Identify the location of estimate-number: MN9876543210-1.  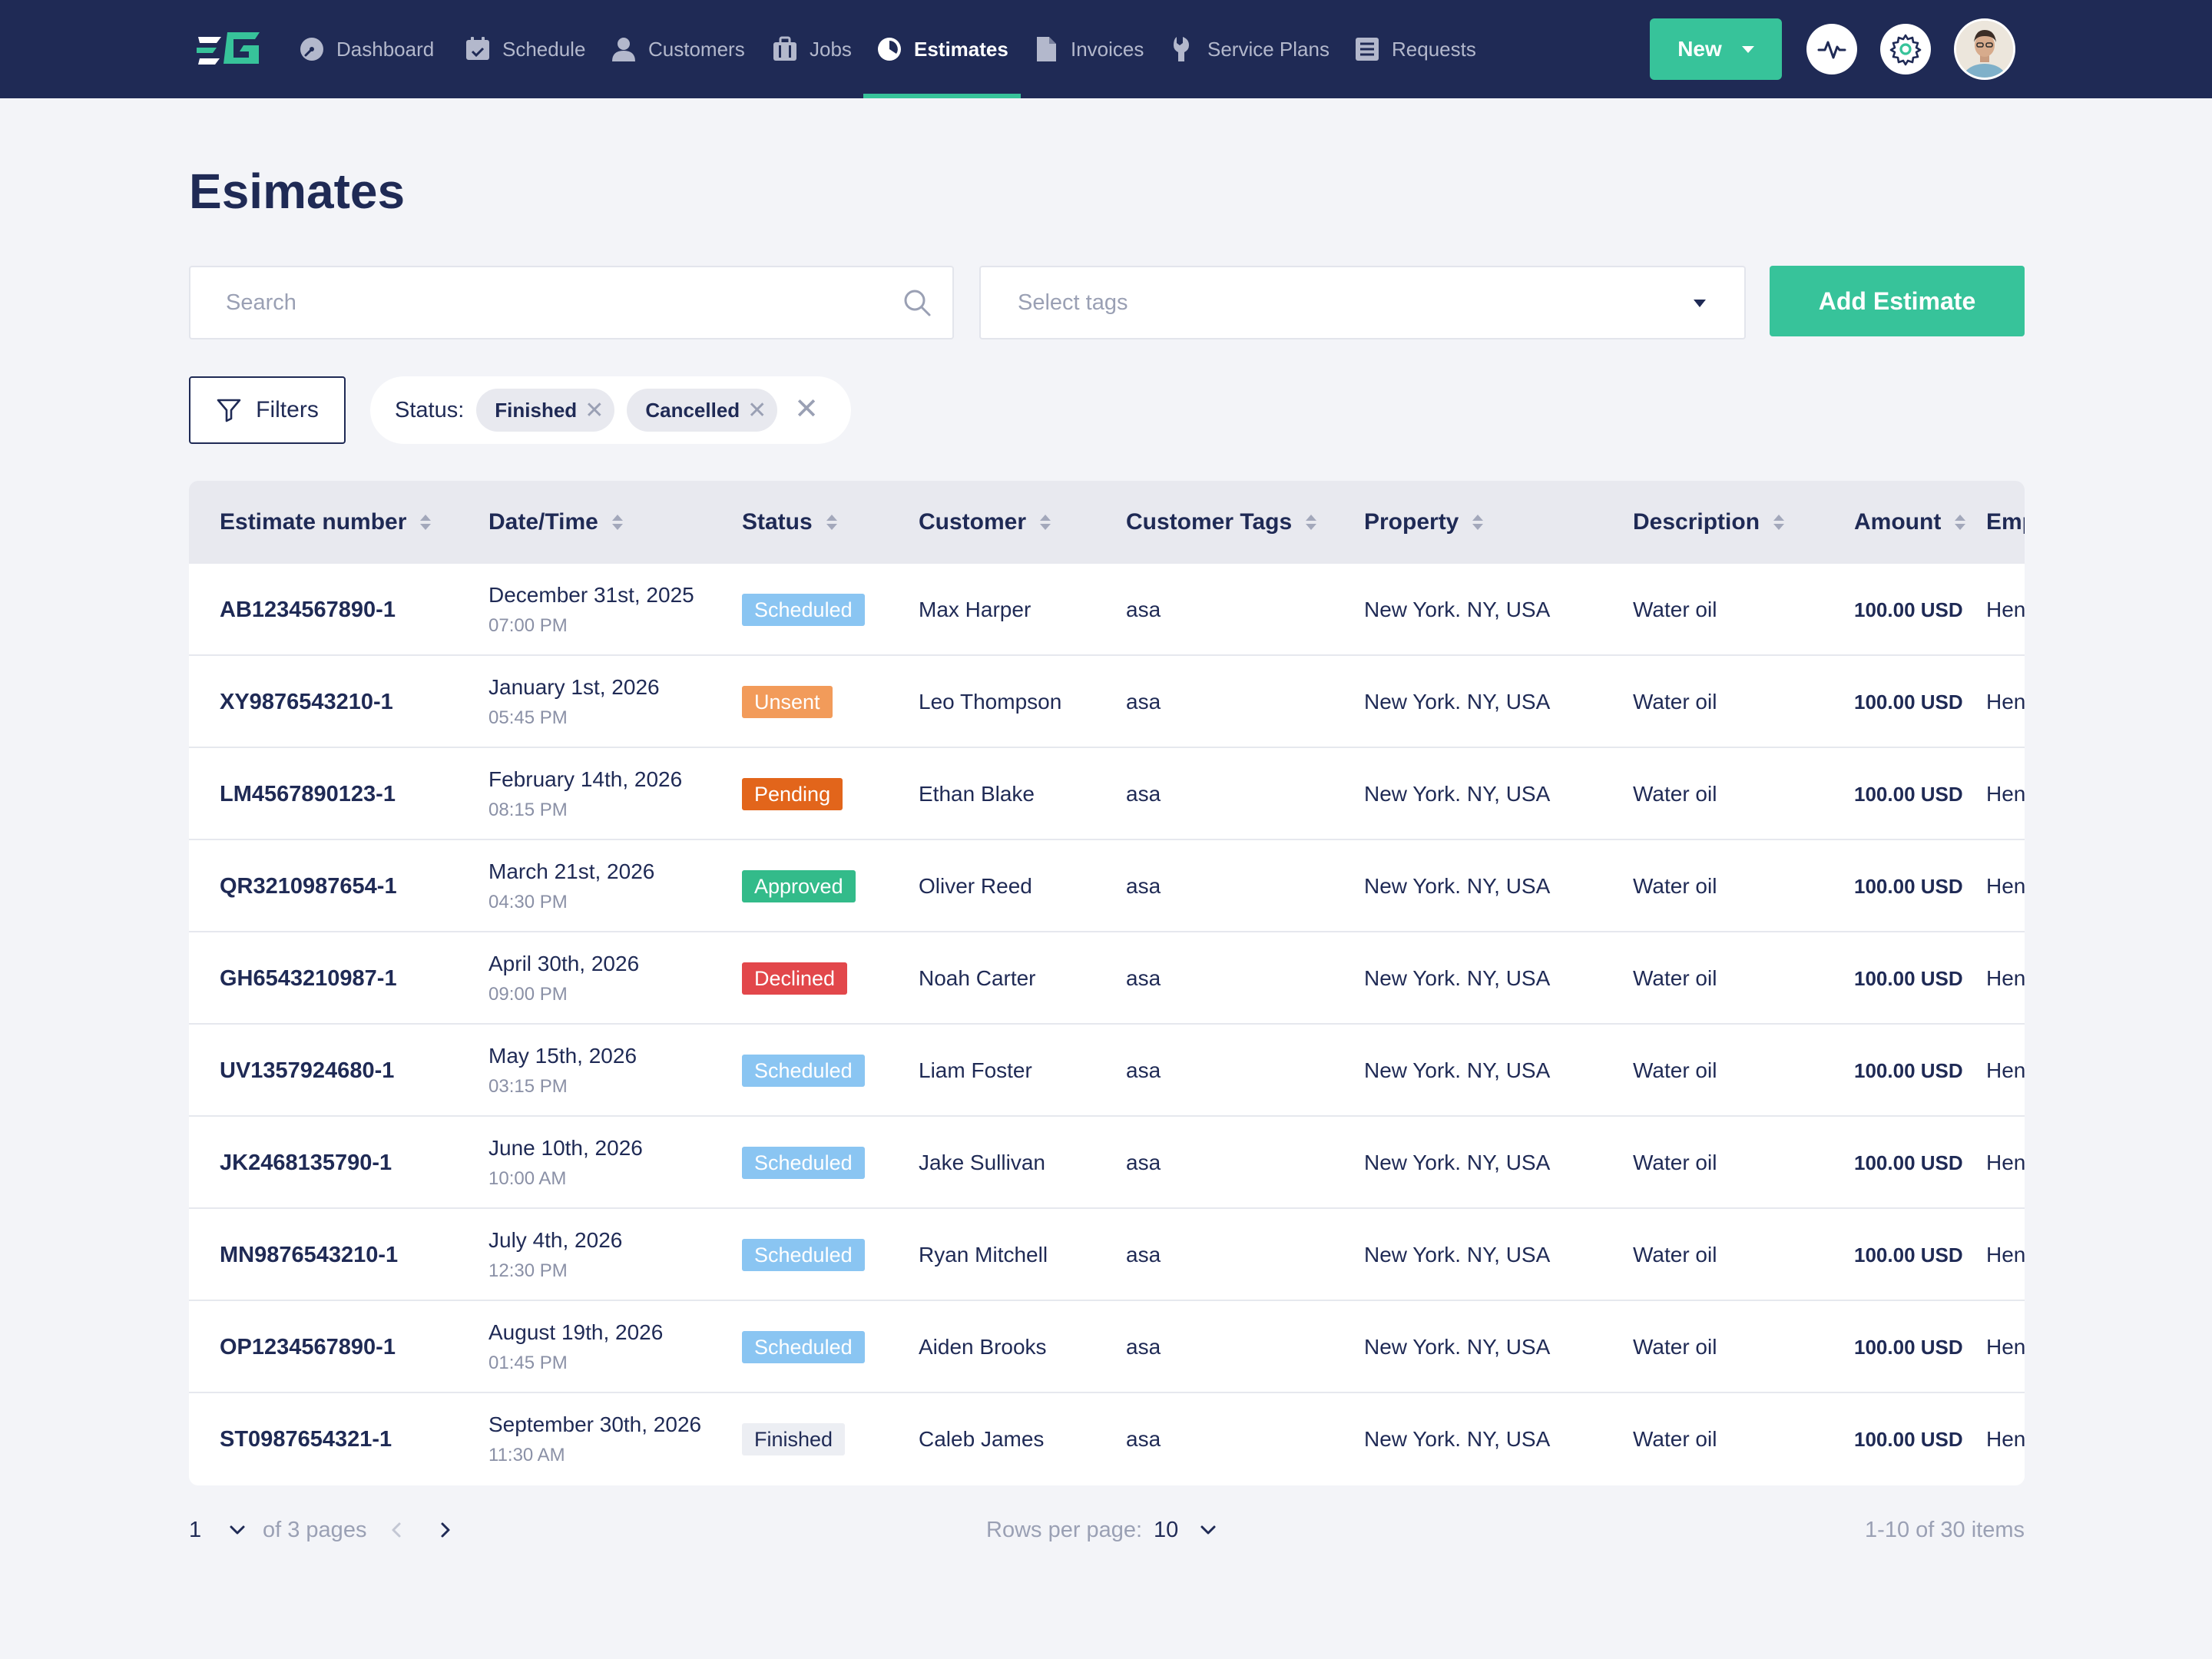
(309, 1255).